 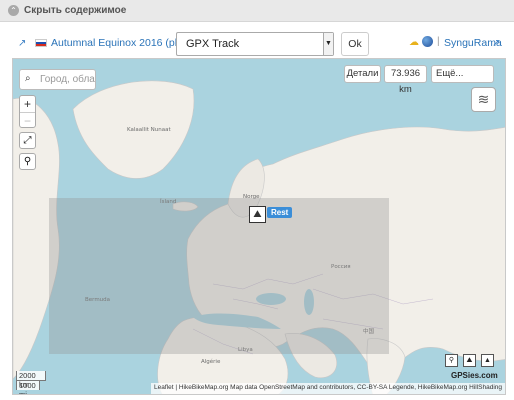 What do you see at coordinates (257, 214) in the screenshot?
I see `rest-marker-icon: ⛰` at bounding box center [257, 214].